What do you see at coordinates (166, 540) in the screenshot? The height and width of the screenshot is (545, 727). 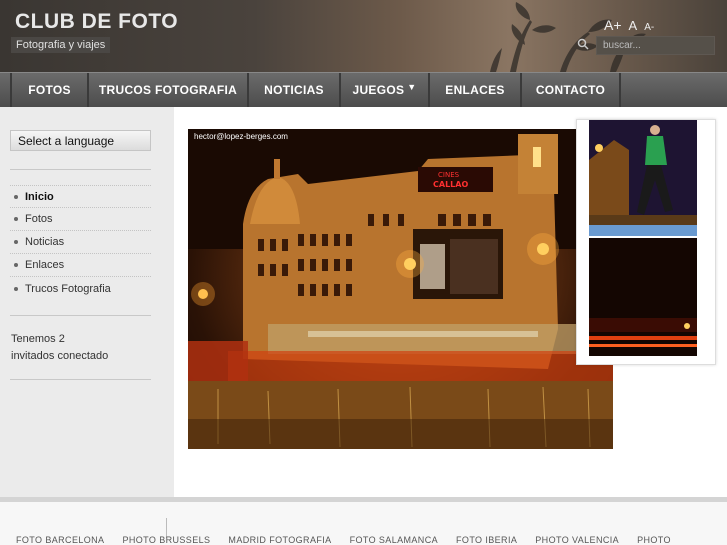 I see `footer-link-photo-brussels: PHOTO BRUSSELS` at bounding box center [166, 540].